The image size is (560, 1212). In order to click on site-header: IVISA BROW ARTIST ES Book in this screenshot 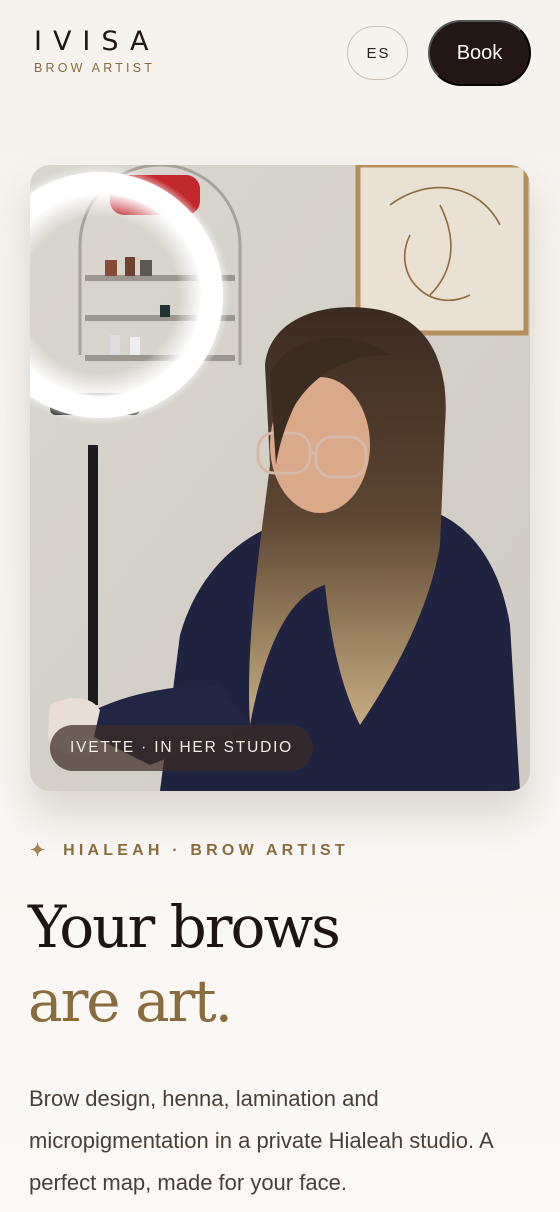, I will do `click(280, 55)`.